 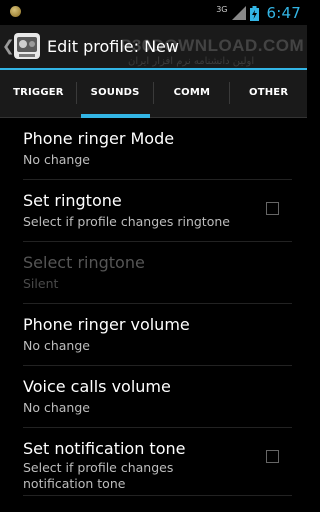 I want to click on tab-other: OTHER, so click(x=268, y=93).